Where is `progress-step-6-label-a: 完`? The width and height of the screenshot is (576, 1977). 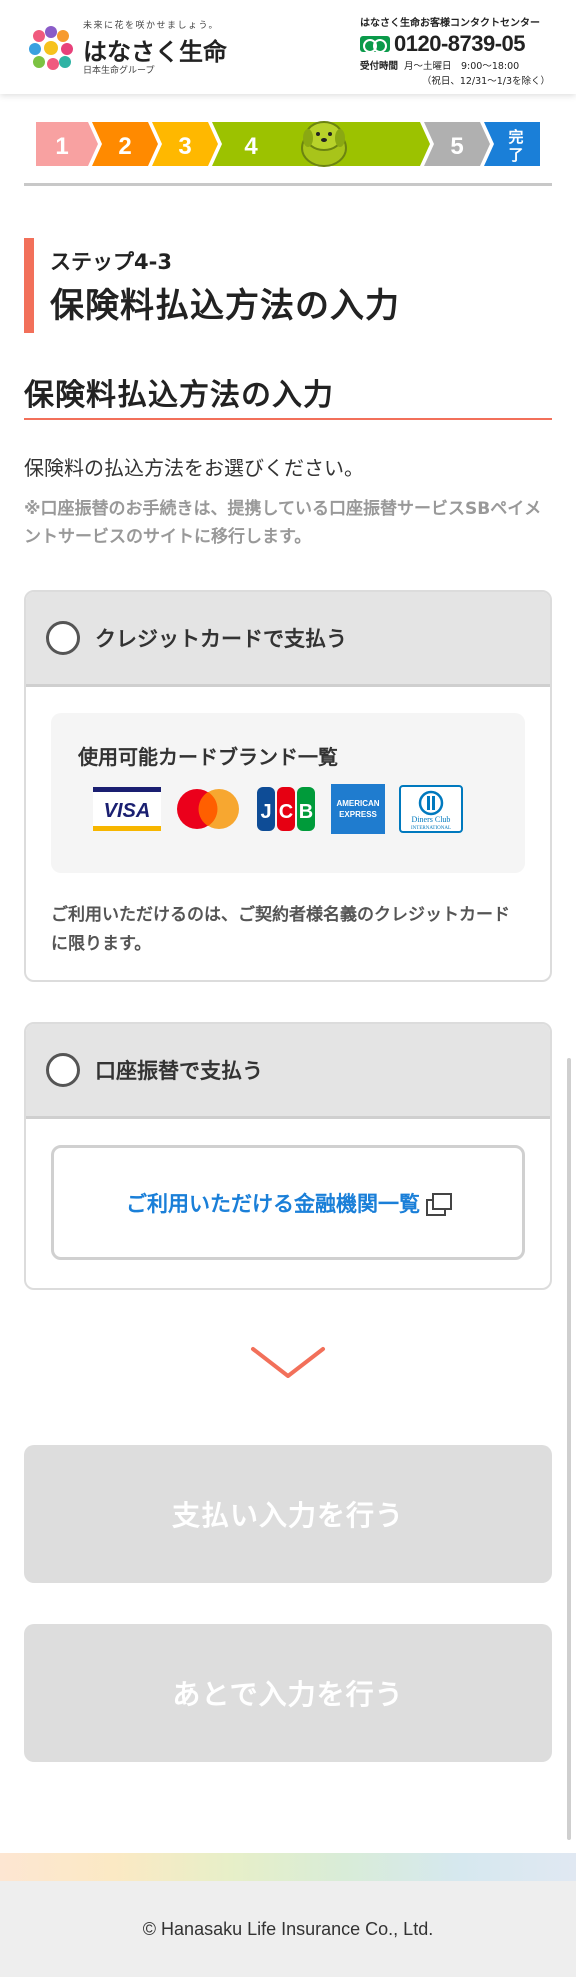
progress-step-6-label-a: 完 is located at coordinates (515, 137).